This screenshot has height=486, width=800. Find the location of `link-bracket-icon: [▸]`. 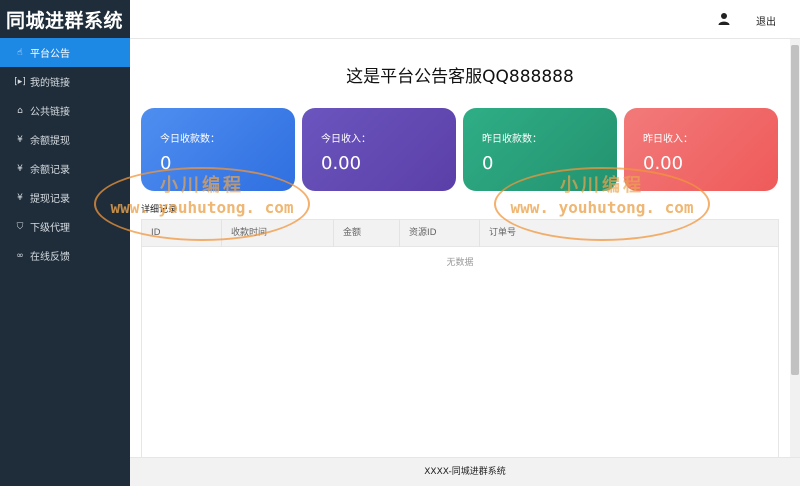

link-bracket-icon: [▸] is located at coordinates (20, 81).